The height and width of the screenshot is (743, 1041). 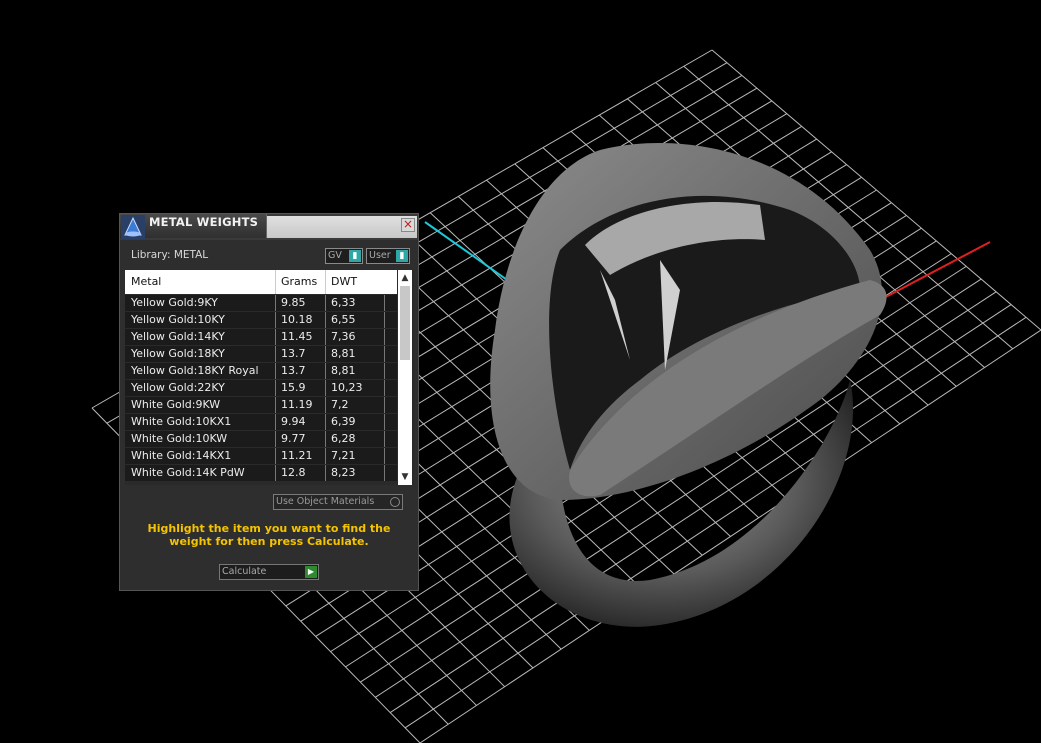 What do you see at coordinates (204, 222) in the screenshot?
I see `panel-title: METAL WEIGHTS` at bounding box center [204, 222].